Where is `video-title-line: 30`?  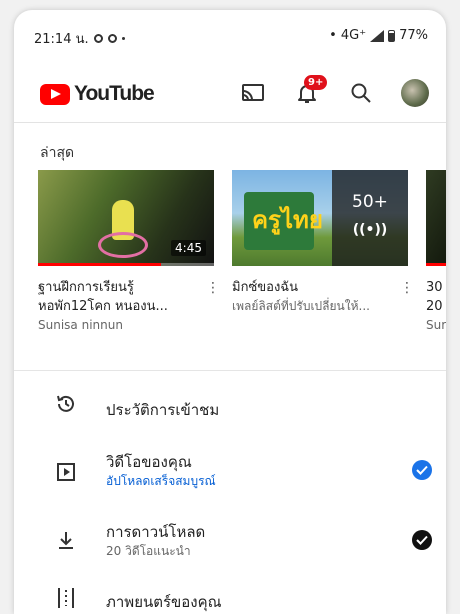 video-title-line: 30 is located at coordinates (434, 287).